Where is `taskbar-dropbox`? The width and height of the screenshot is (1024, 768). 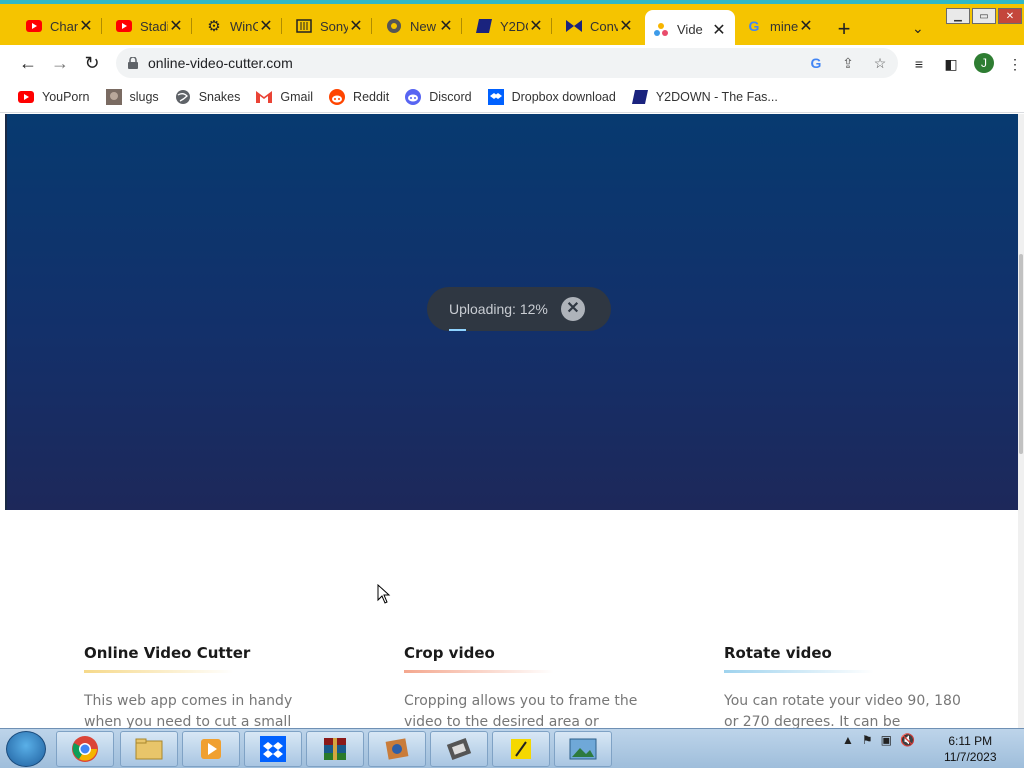
taskbar-dropbox is located at coordinates (273, 749).